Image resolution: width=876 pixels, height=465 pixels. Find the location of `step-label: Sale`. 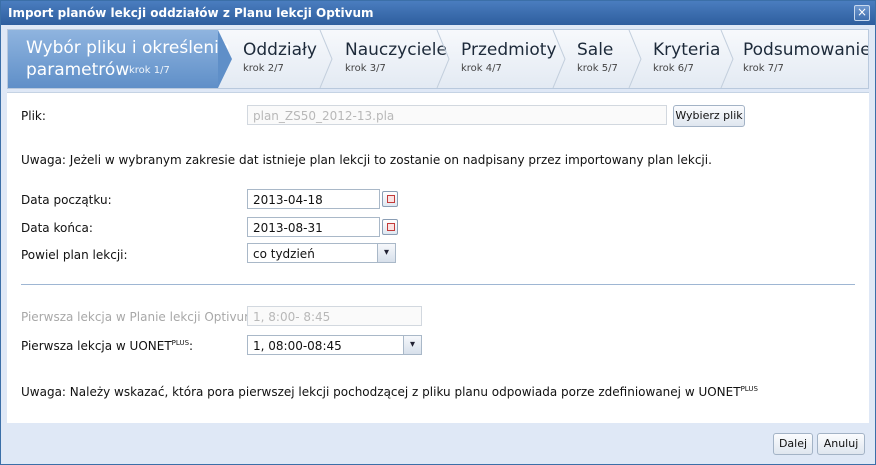

step-label: Sale is located at coordinates (595, 50).